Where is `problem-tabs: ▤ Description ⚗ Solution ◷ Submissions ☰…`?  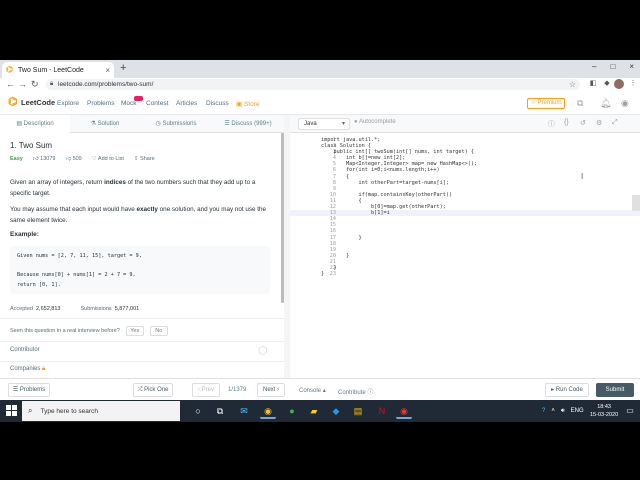
problem-tabs: ▤ Description ⚗ Solution ◷ Submissions ☰… is located at coordinates (142, 124).